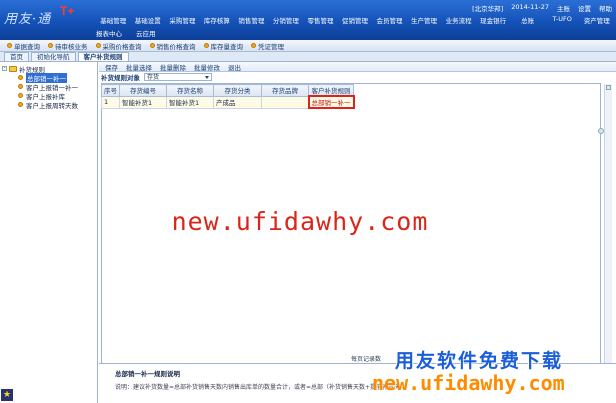 Image resolution: width=616 pixels, height=403 pixels. Describe the element at coordinates (584, 8) in the screenshot. I see `settings-menu: 设置` at that location.